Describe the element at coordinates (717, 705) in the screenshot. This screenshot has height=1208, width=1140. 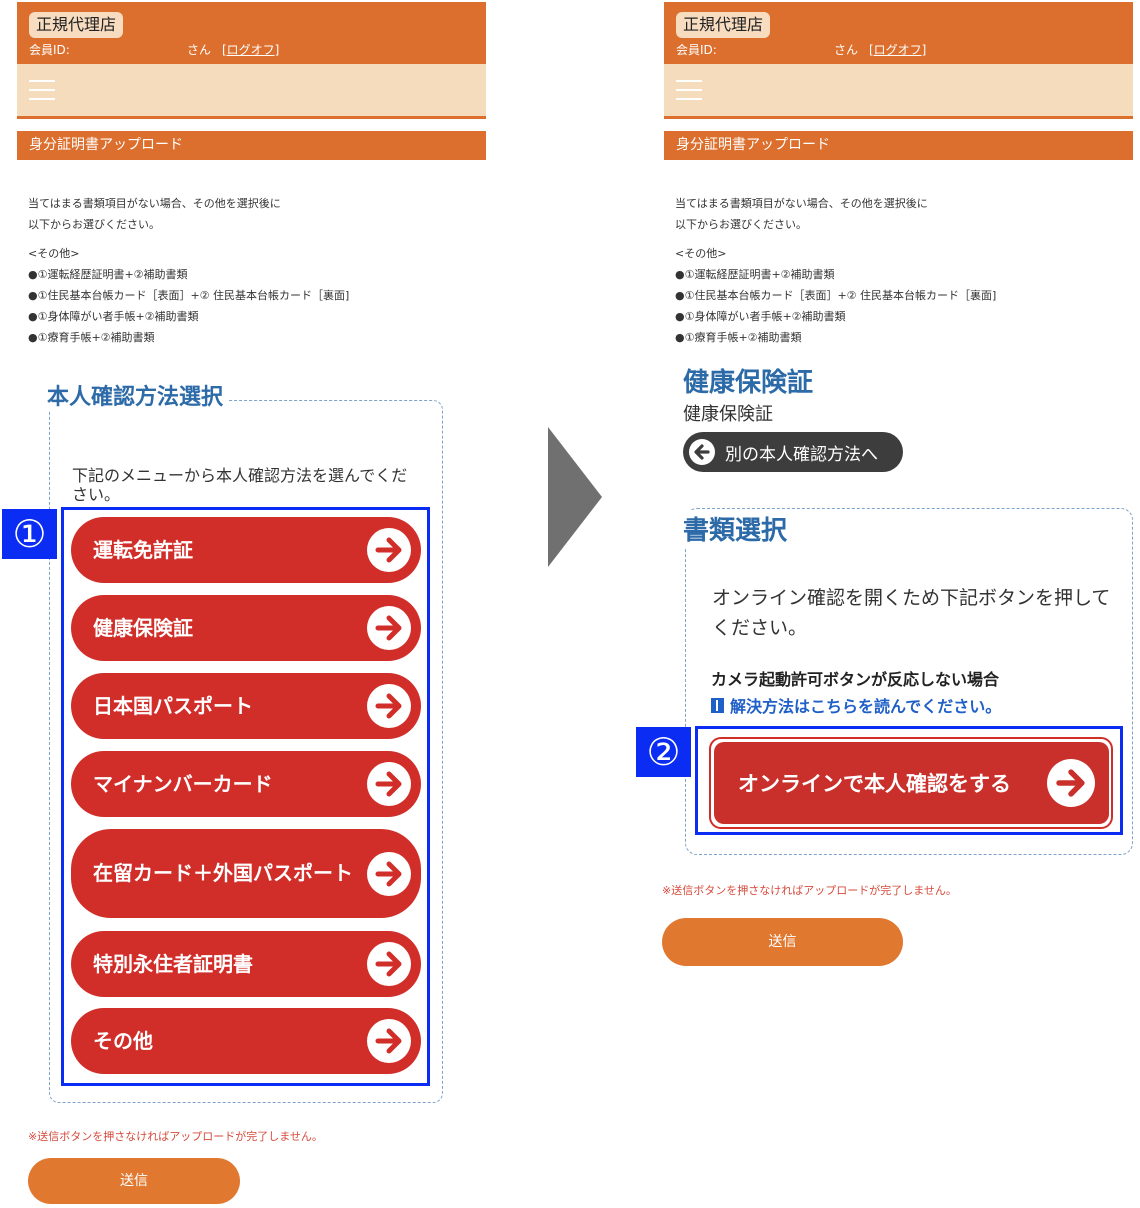
I see `book-icon` at that location.